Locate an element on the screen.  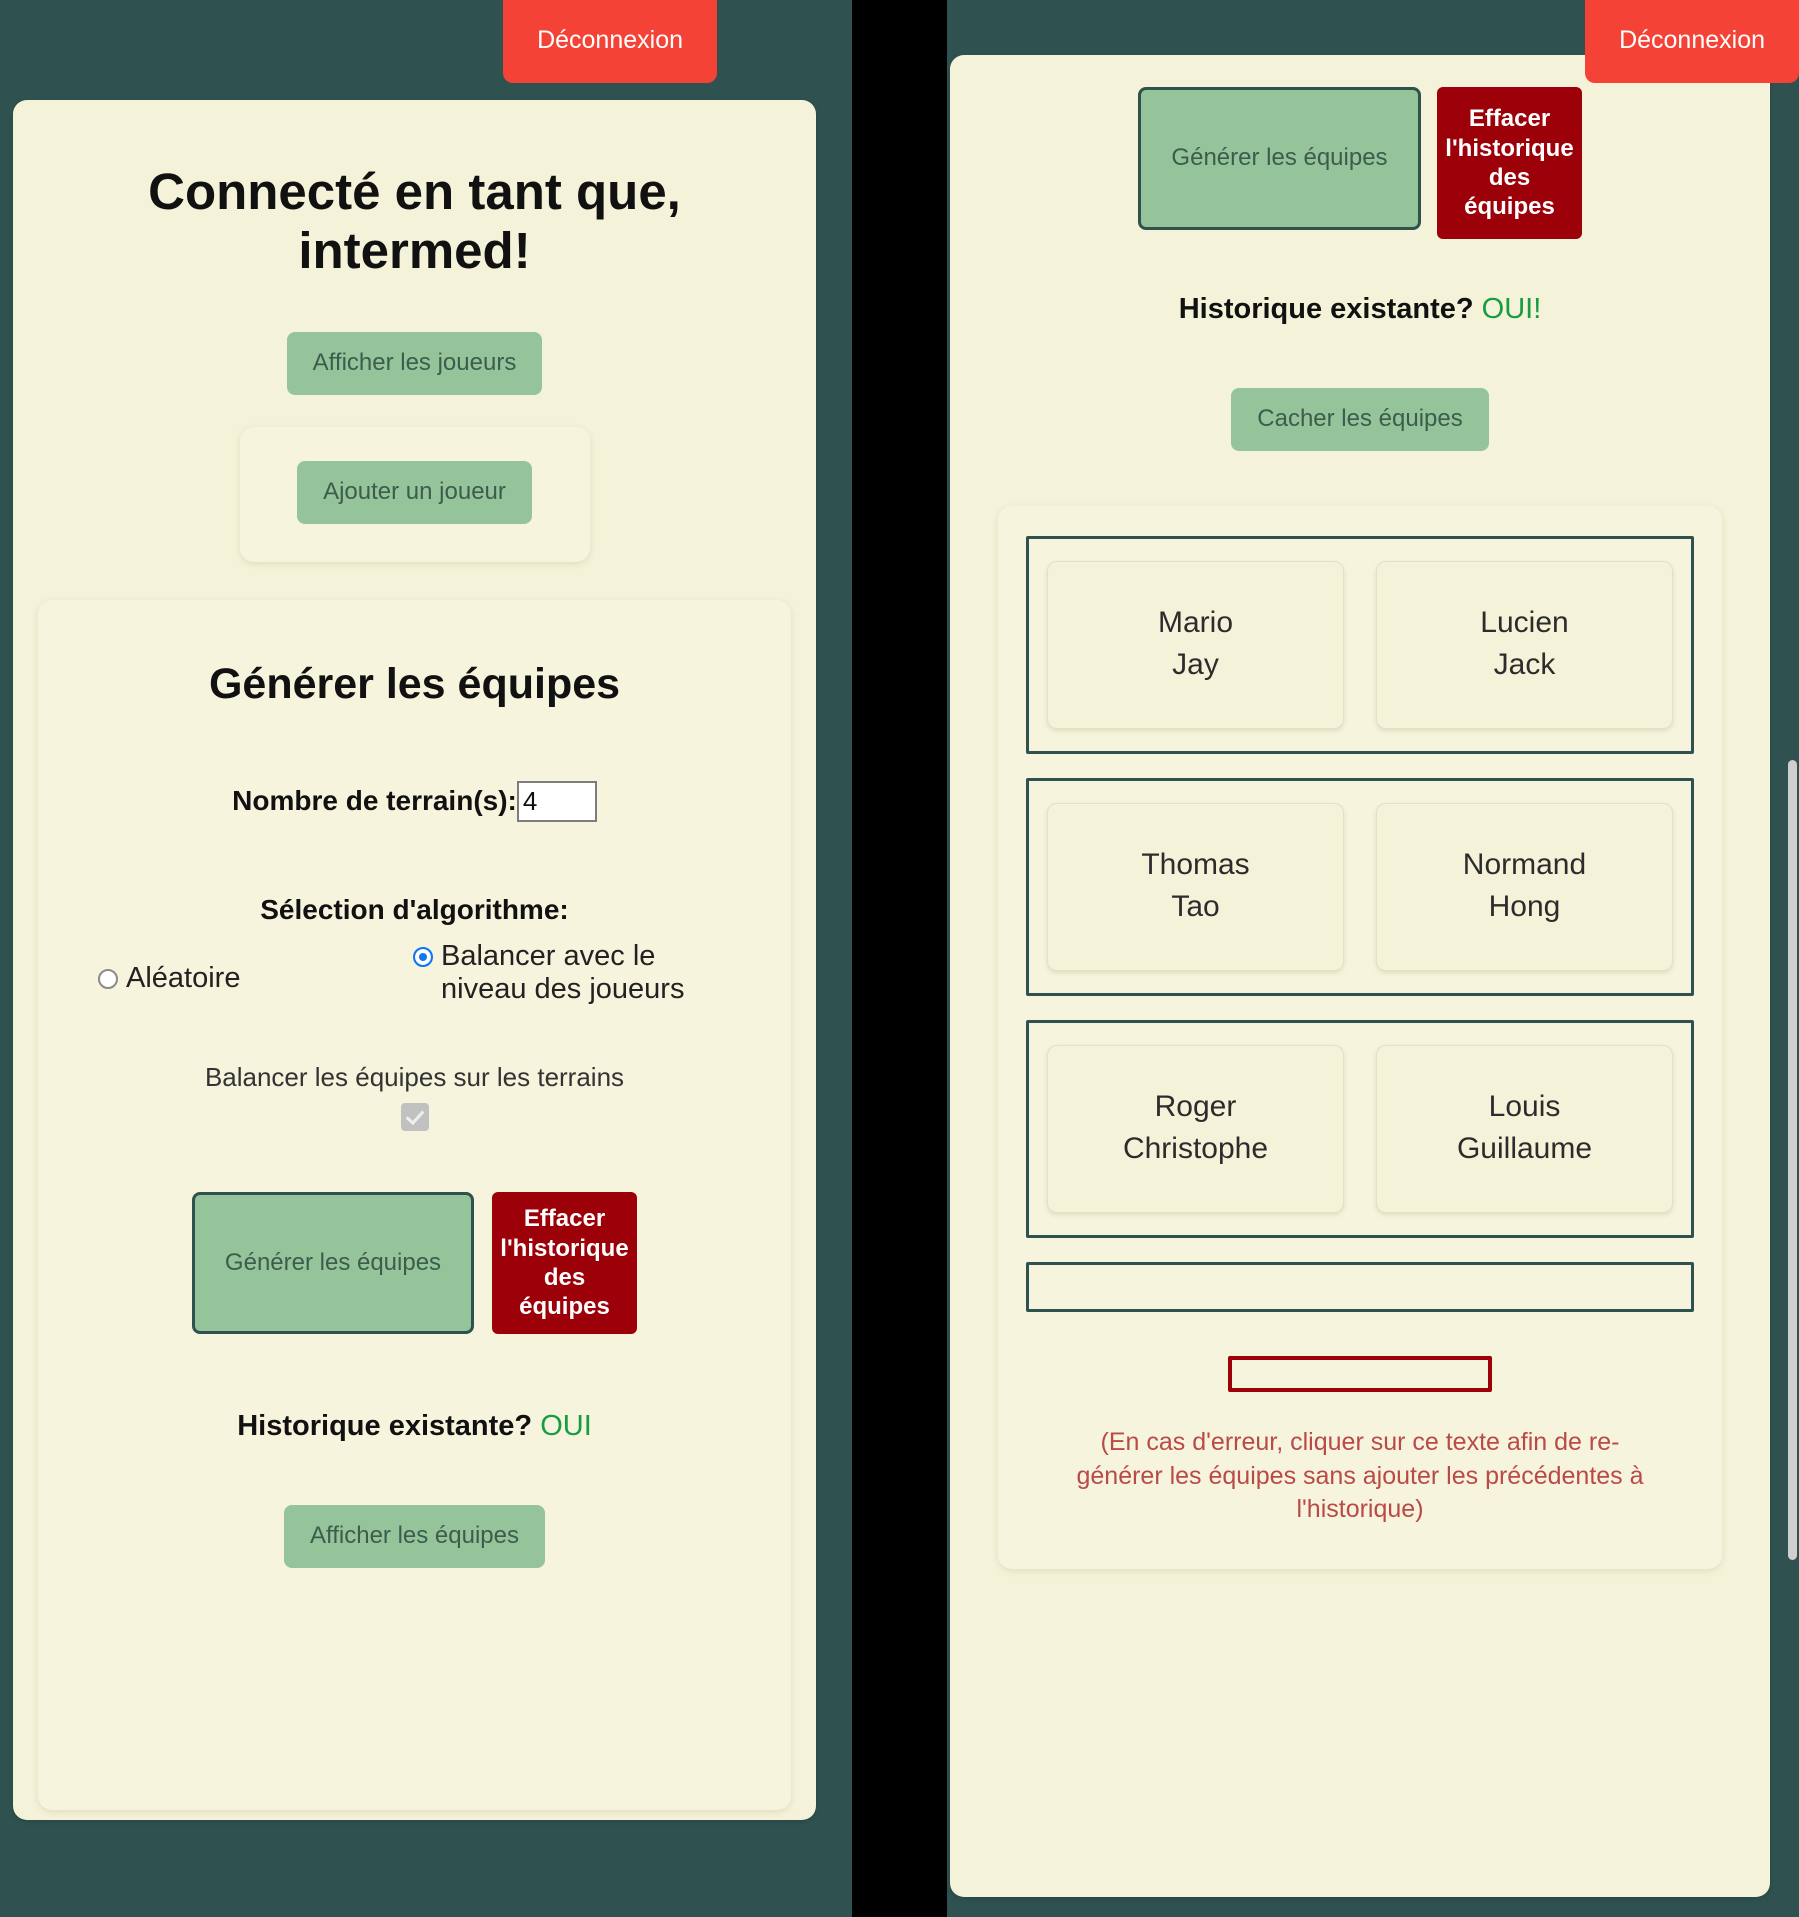
team-box: Thomas Tao is located at coordinates (1195, 886).